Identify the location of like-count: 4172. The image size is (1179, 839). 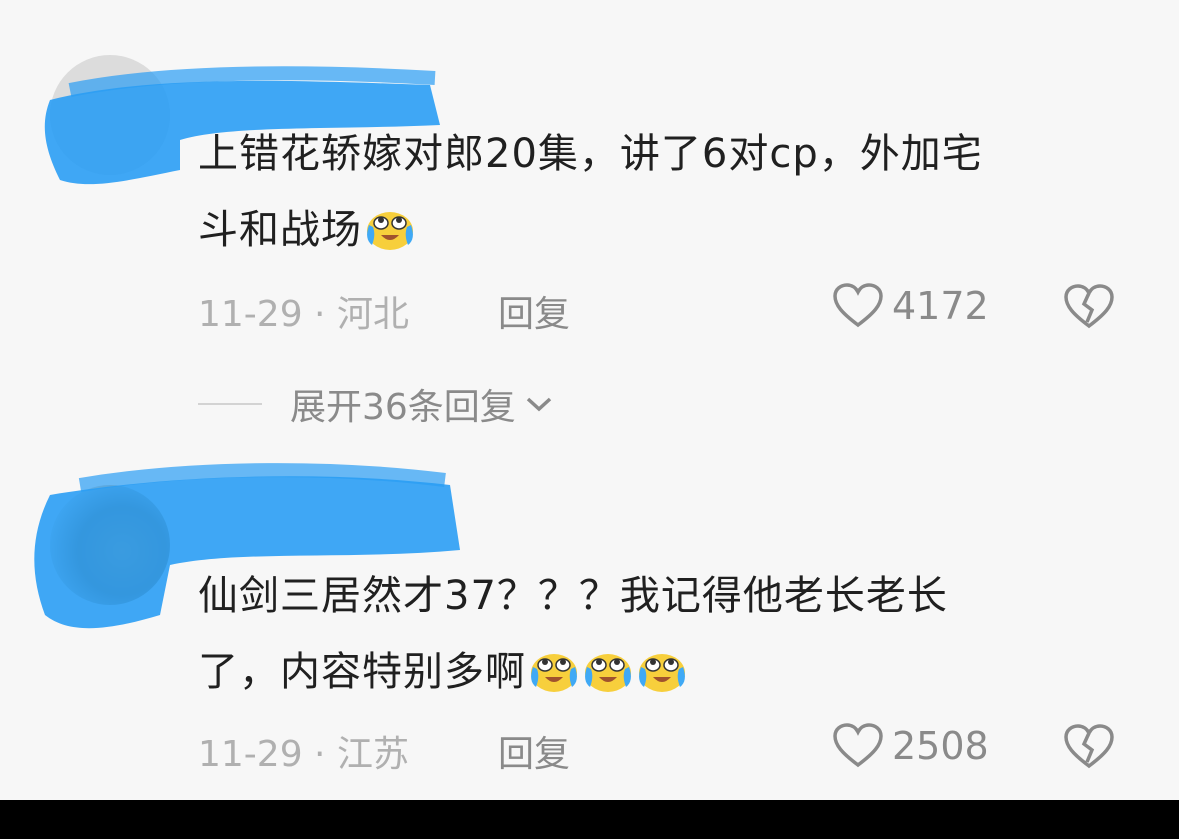
(940, 306).